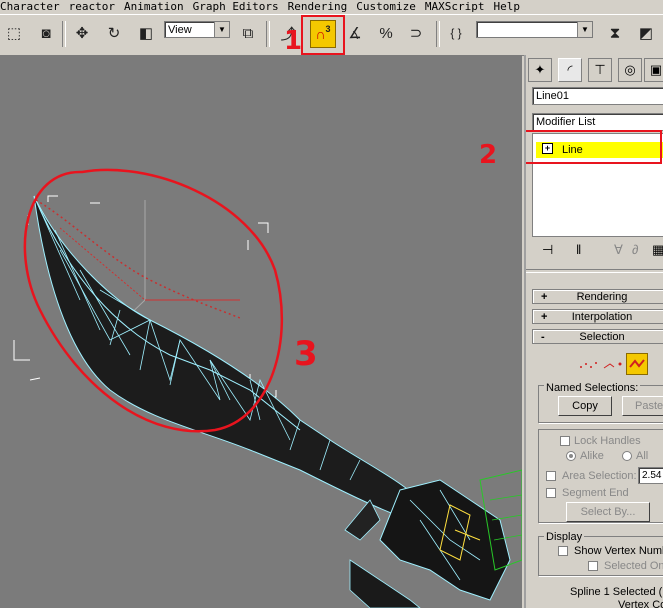 This screenshot has width=663, height=608. I want to click on angle-snap-icon: ∡, so click(355, 33).